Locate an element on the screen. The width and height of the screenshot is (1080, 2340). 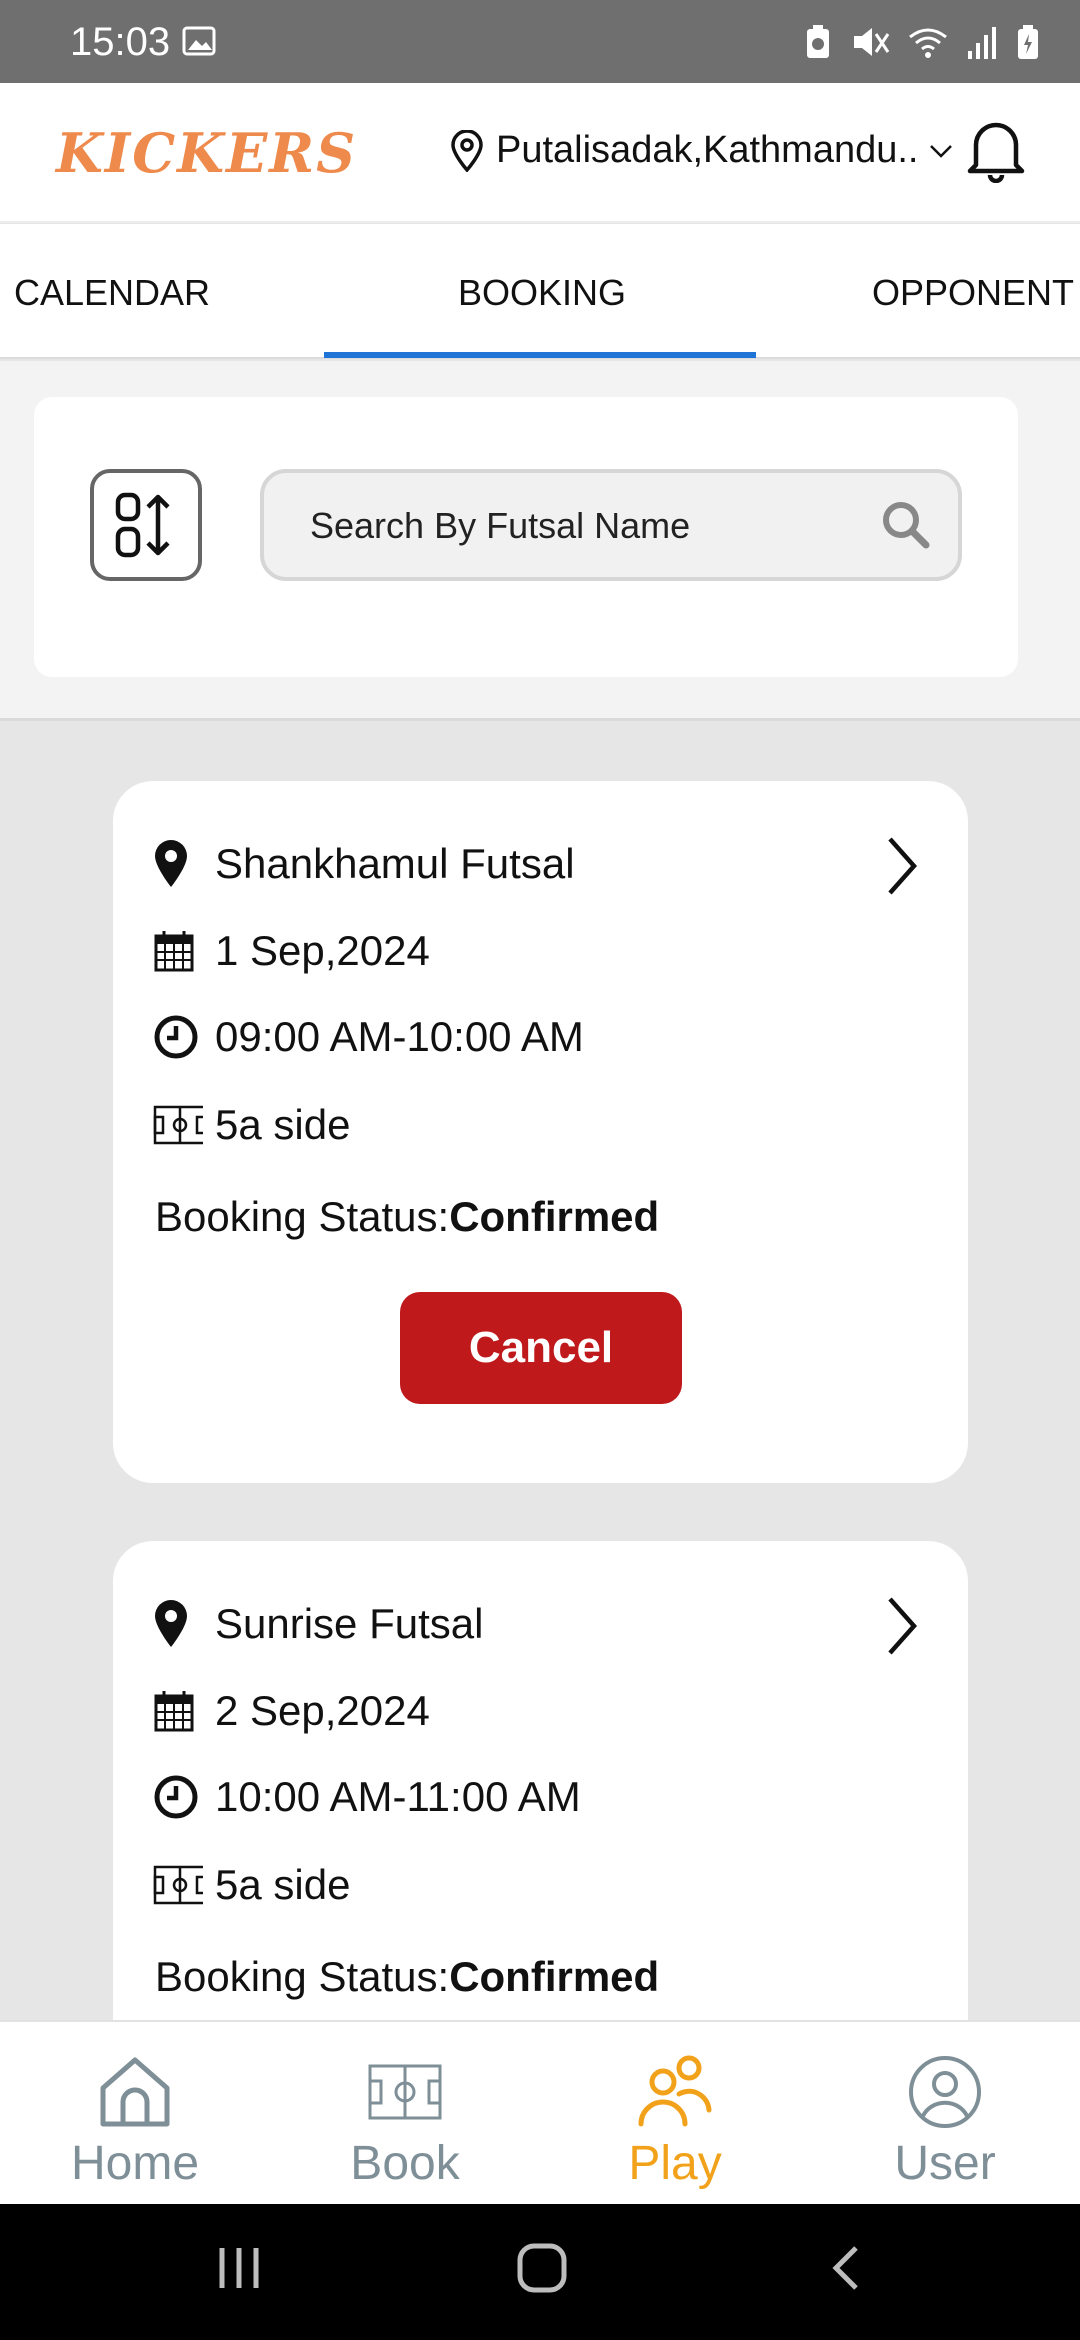
venue-row: Sunrise Futsal is located at coordinates (318, 1624).